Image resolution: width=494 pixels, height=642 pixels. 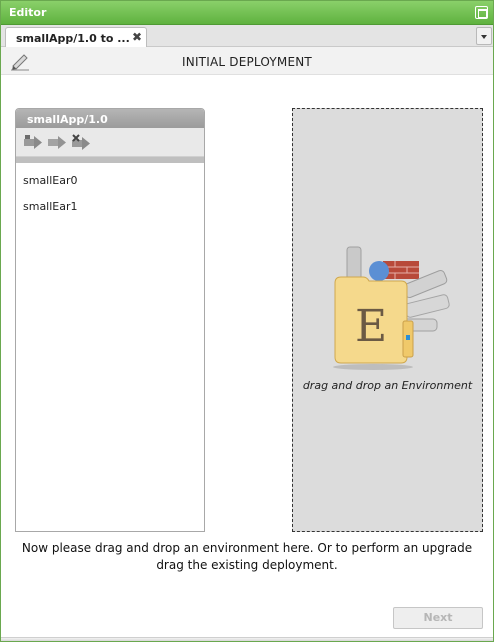 I want to click on environment-icon: E, so click(x=391, y=308).